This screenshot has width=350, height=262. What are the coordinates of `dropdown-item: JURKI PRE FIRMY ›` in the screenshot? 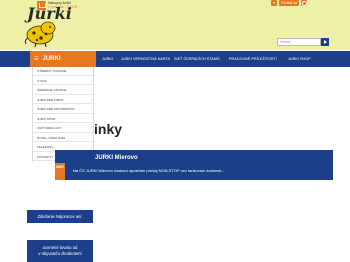 It's located at (64, 100).